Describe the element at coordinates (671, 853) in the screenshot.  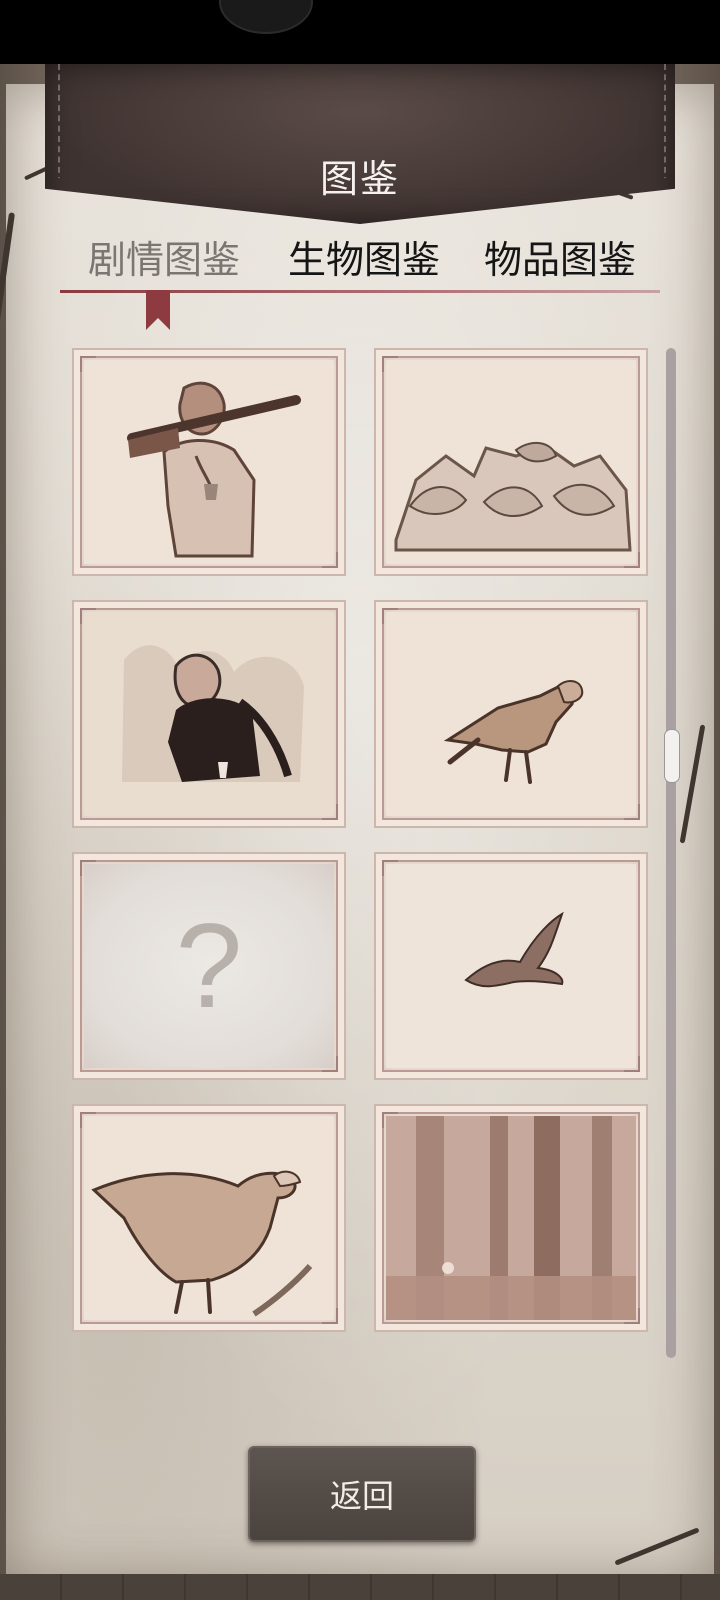
I see `scrollbar-track` at that location.